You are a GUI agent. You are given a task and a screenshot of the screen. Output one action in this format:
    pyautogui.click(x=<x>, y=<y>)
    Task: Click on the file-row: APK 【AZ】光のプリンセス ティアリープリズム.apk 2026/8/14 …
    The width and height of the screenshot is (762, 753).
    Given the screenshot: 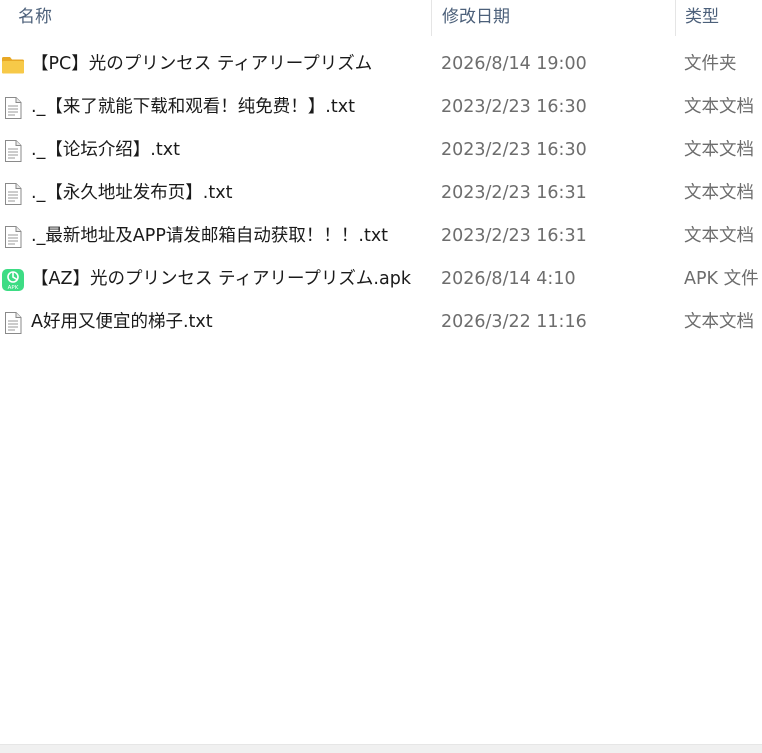 What is the action you would take?
    pyautogui.click(x=381, y=279)
    